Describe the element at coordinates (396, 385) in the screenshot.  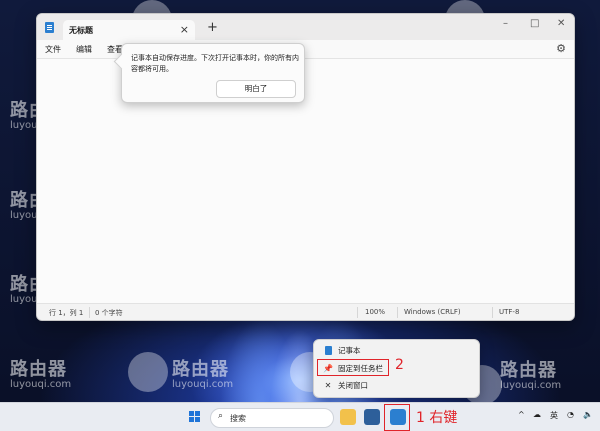
I see `context-item-close-window: ✕ 关闭窗口` at that location.